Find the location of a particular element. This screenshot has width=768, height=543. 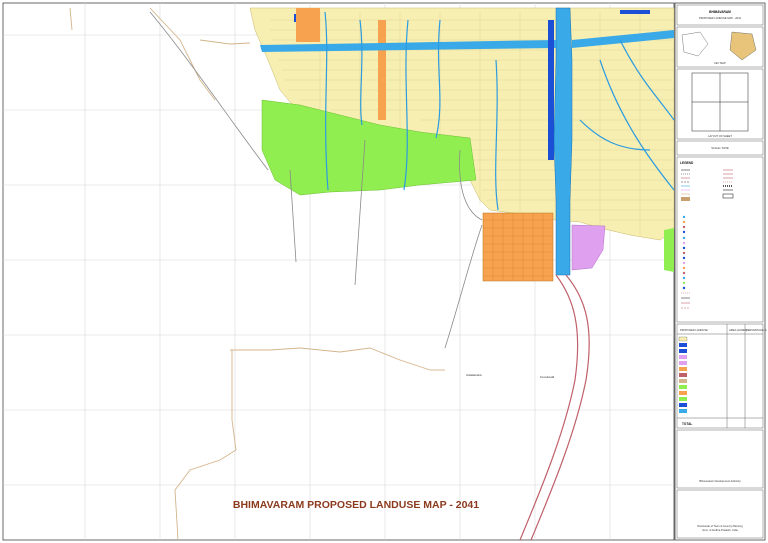

legend-title: LEGEND is located at coordinates (687, 163).